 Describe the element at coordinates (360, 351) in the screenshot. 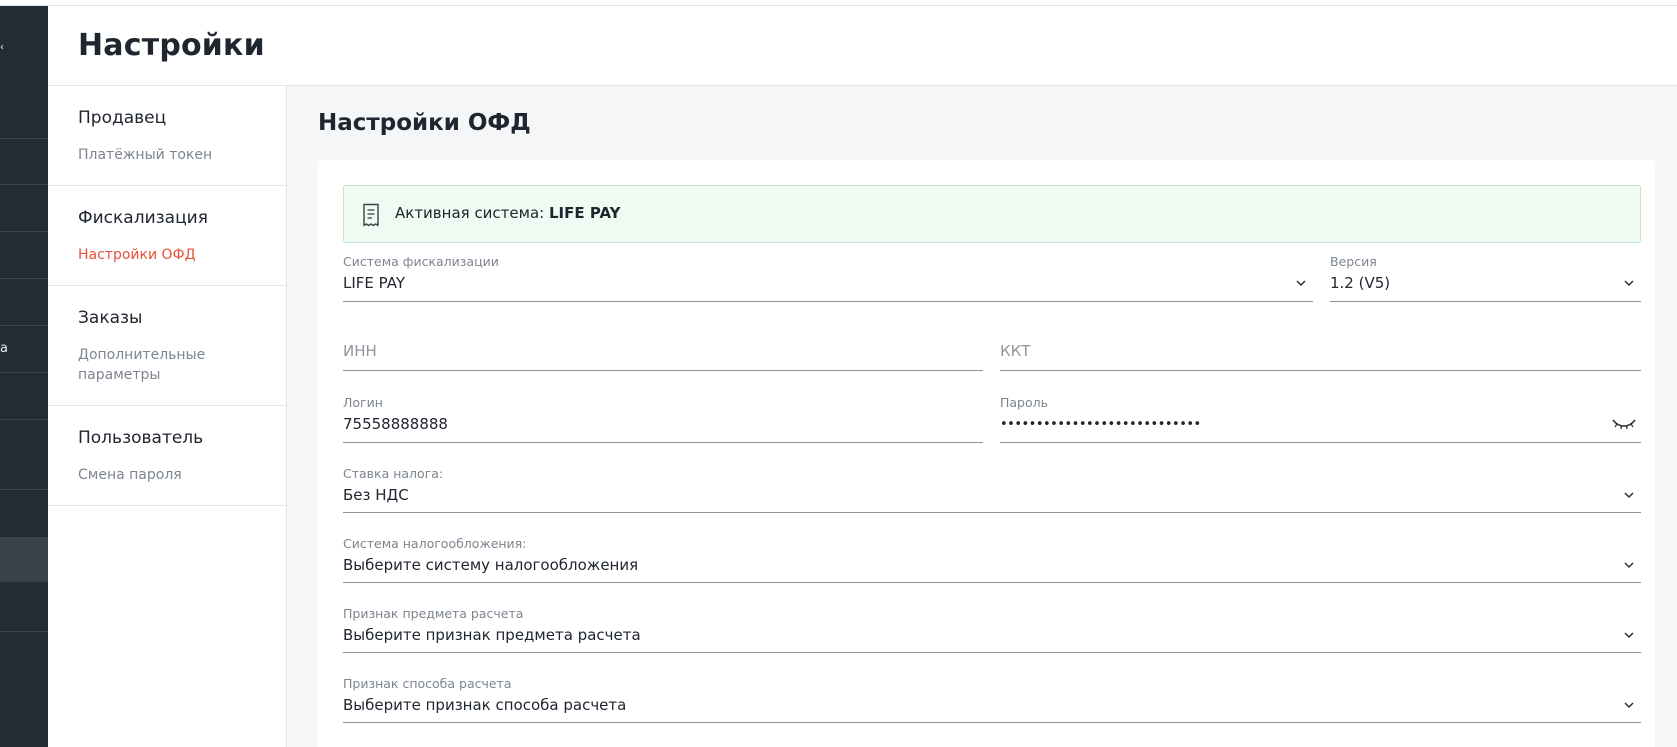

I see `inn-placeholder: ИНН` at that location.